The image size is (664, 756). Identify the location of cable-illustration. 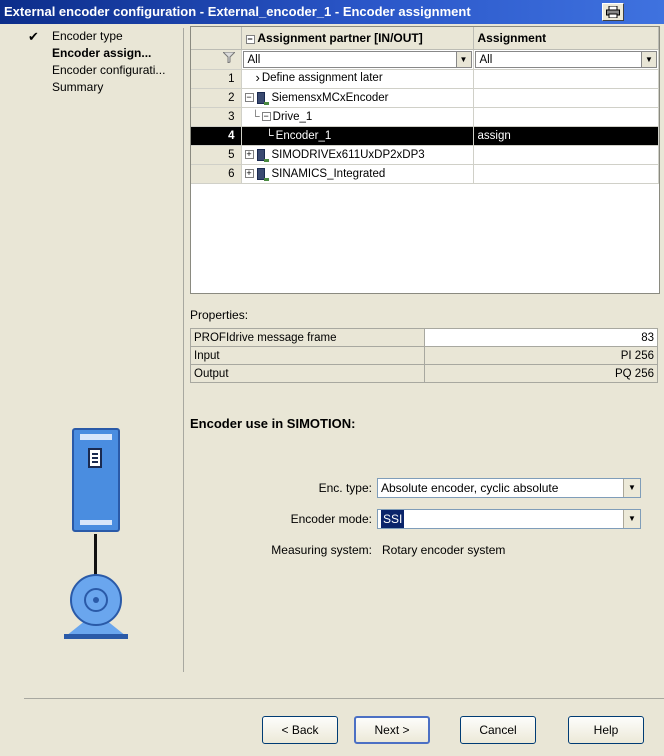
(95, 555).